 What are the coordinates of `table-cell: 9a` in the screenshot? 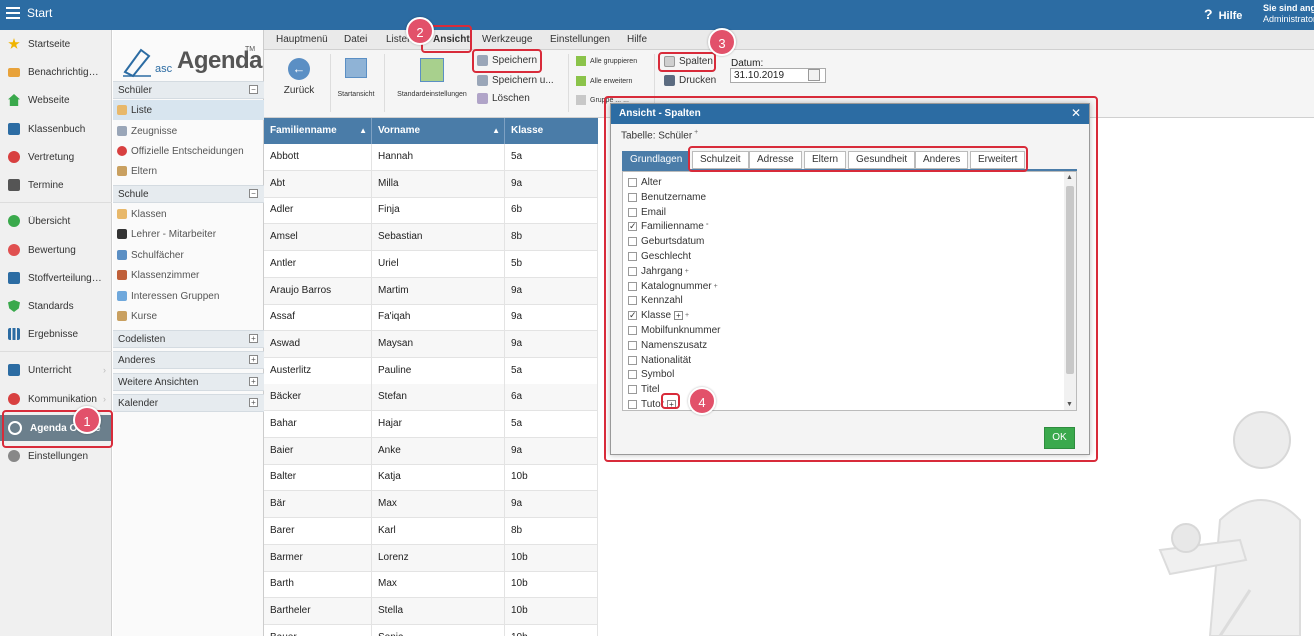 It's located at (551, 450).